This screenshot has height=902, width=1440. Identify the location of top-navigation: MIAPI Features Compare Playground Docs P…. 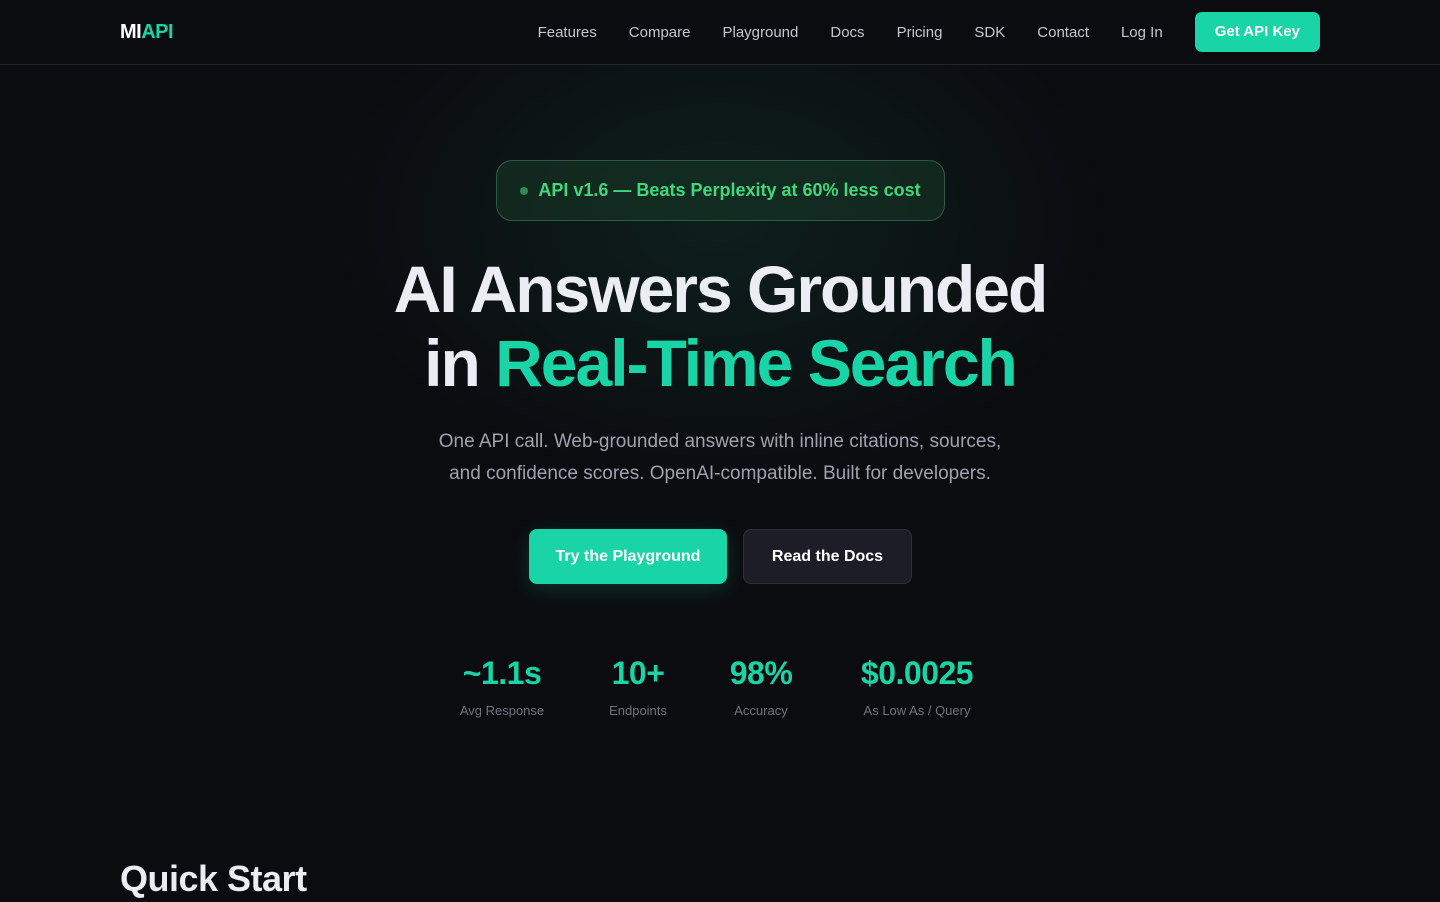
(720, 32).